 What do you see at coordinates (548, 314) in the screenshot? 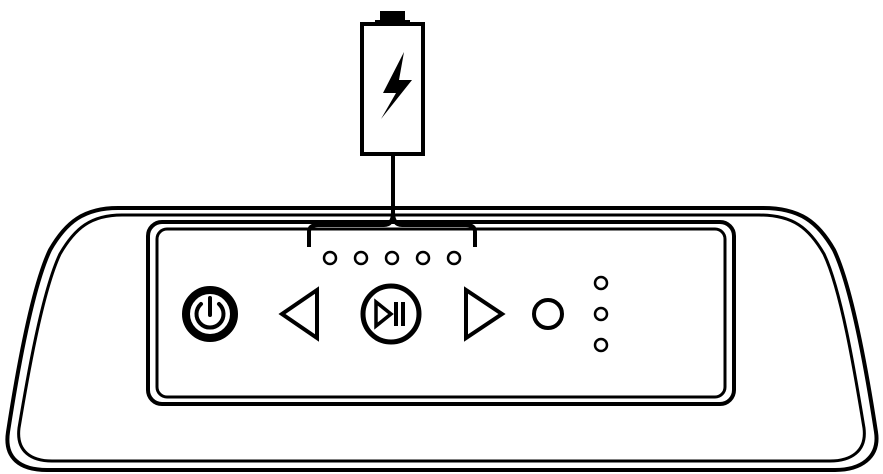
I see `mode-button` at bounding box center [548, 314].